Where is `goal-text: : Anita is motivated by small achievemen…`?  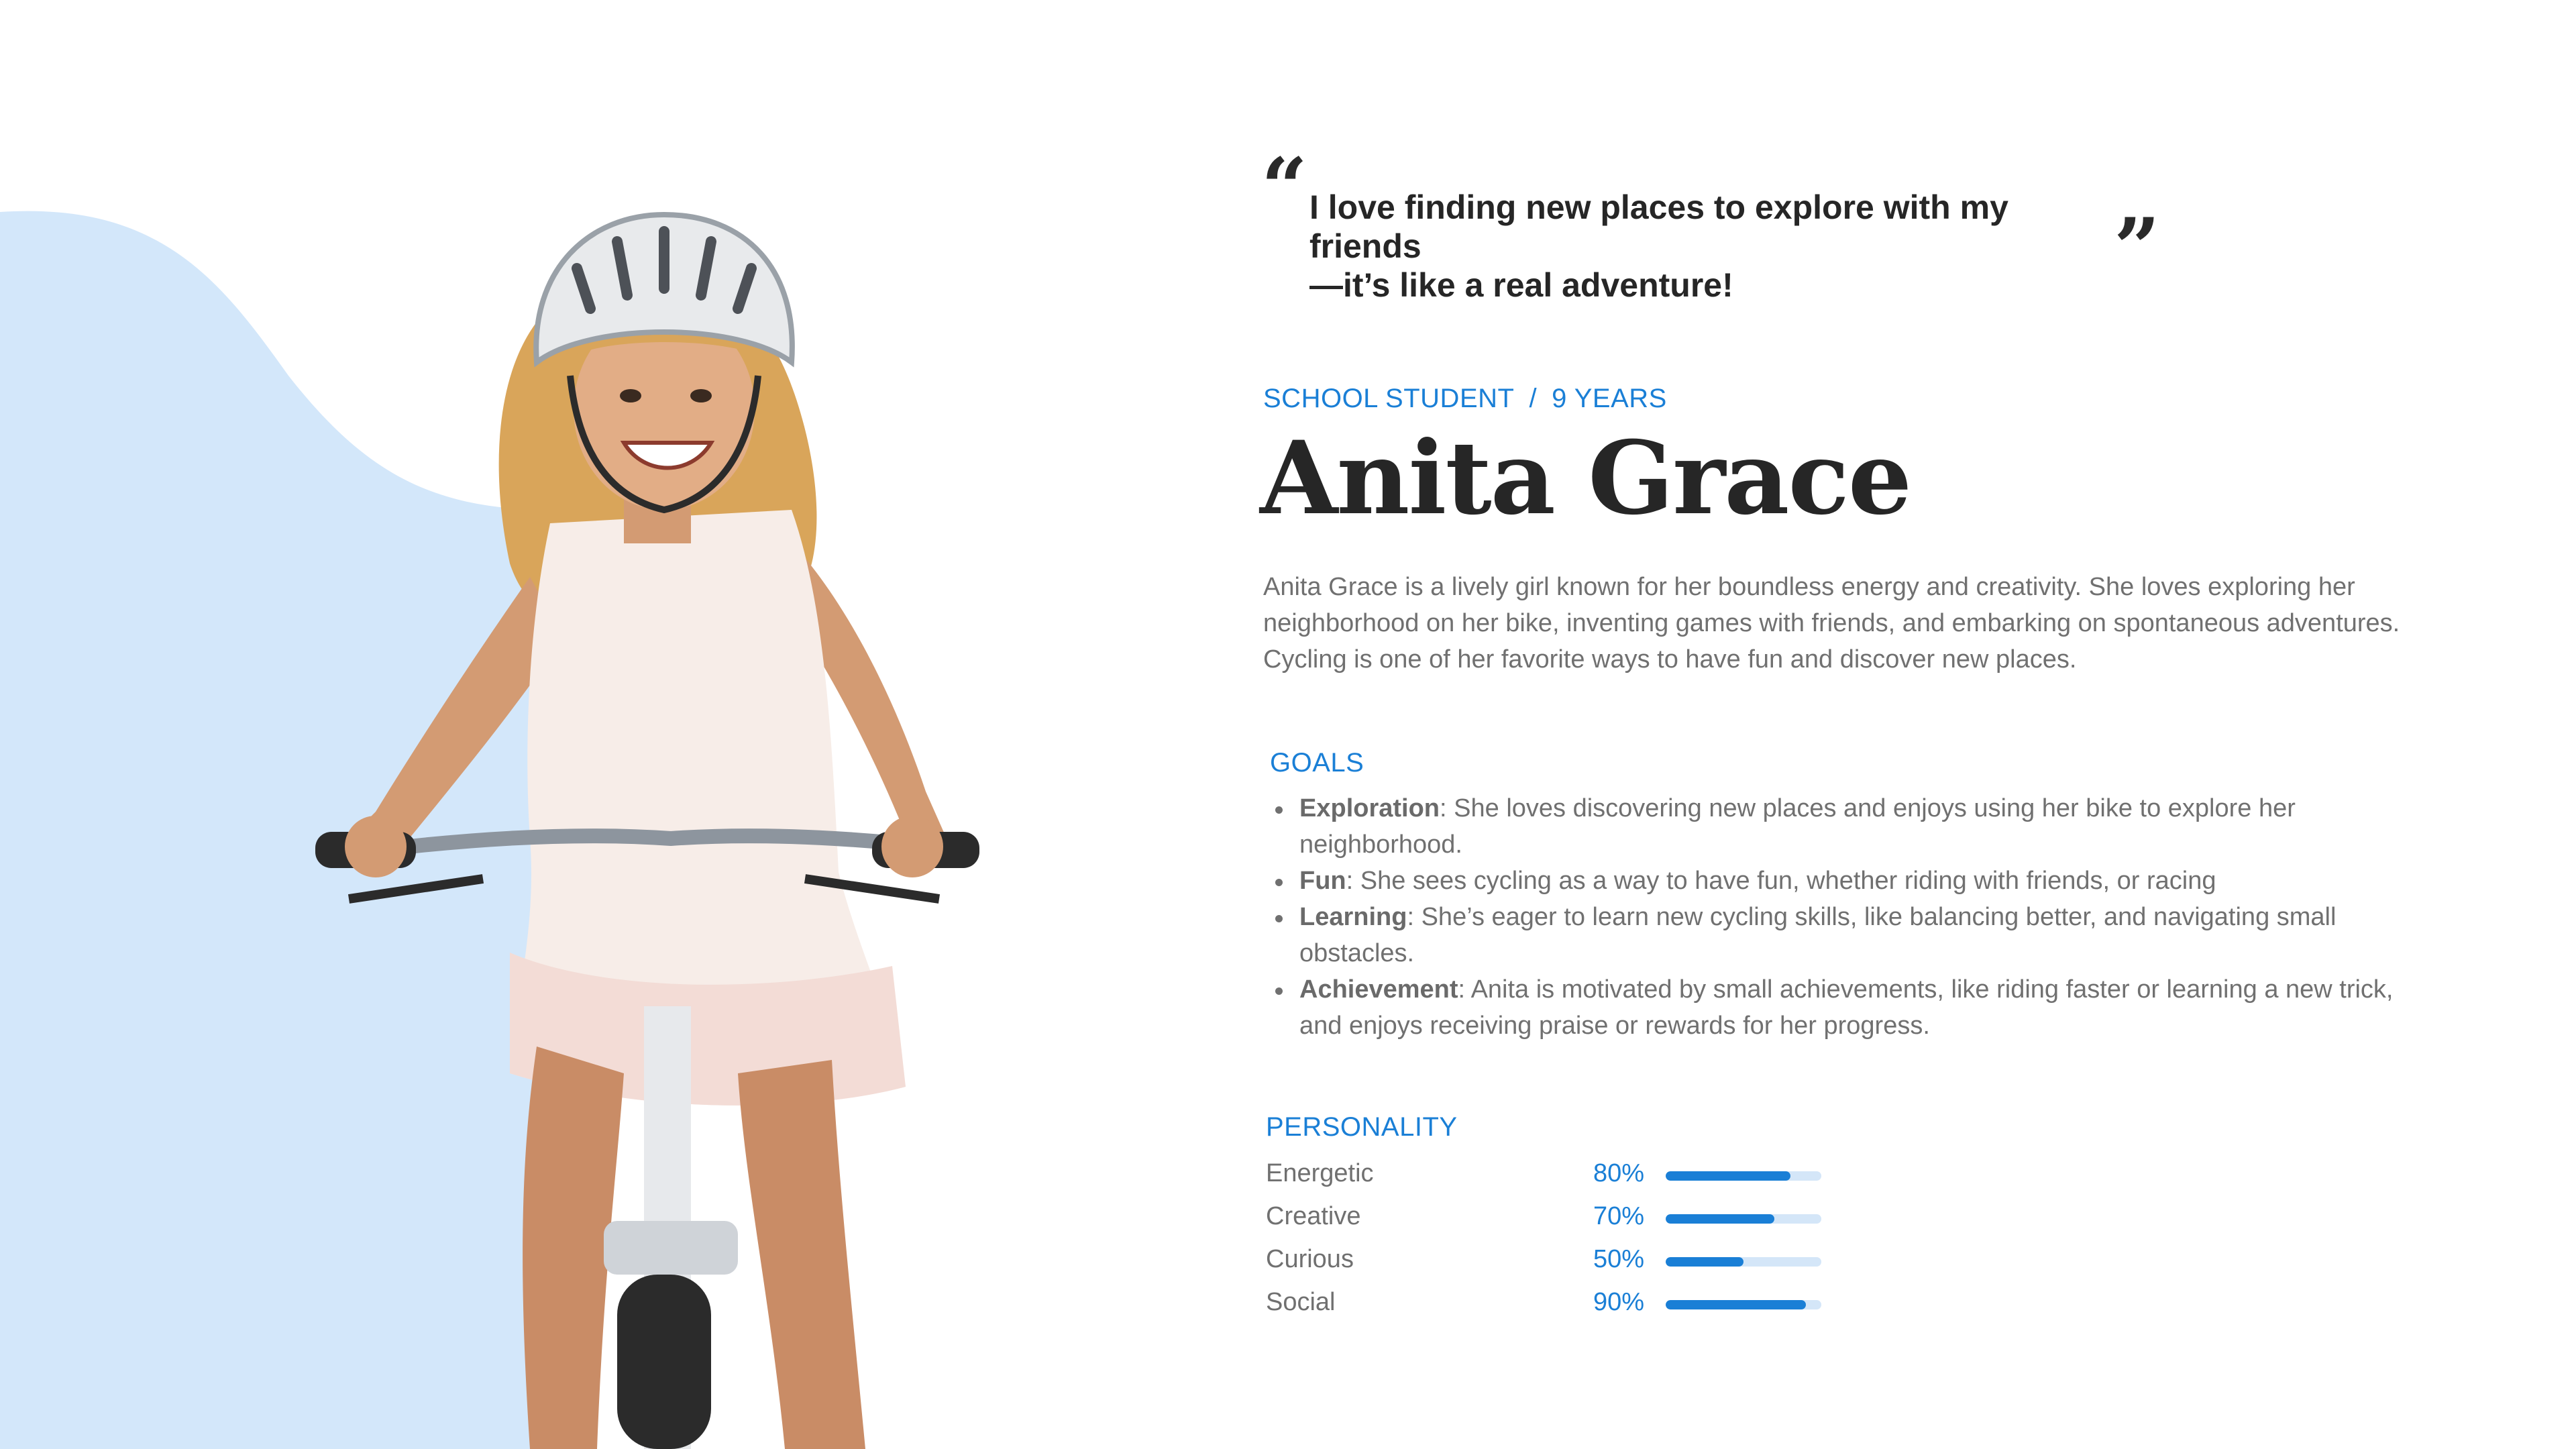 goal-text: : Anita is motivated by small achievemen… is located at coordinates (1846, 1007).